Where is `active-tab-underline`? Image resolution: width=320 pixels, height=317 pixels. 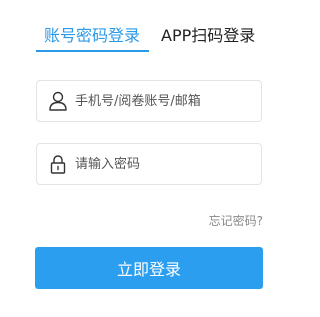
active-tab-underline is located at coordinates (92, 51).